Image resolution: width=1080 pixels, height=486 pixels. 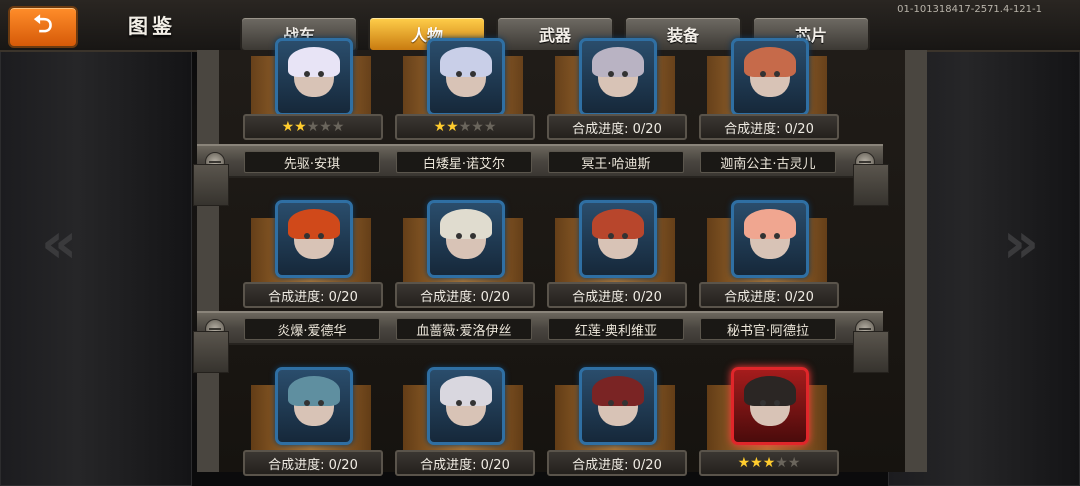 What do you see at coordinates (768, 329) in the screenshot?
I see `character-name: 秘书官·阿德拉` at bounding box center [768, 329].